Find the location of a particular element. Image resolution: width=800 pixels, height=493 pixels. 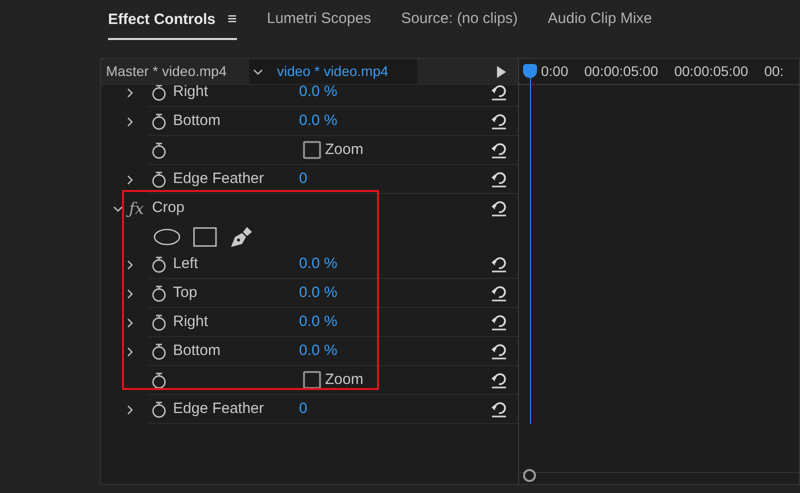

master-clip-label: Master * video.mp4 is located at coordinates (175, 71).